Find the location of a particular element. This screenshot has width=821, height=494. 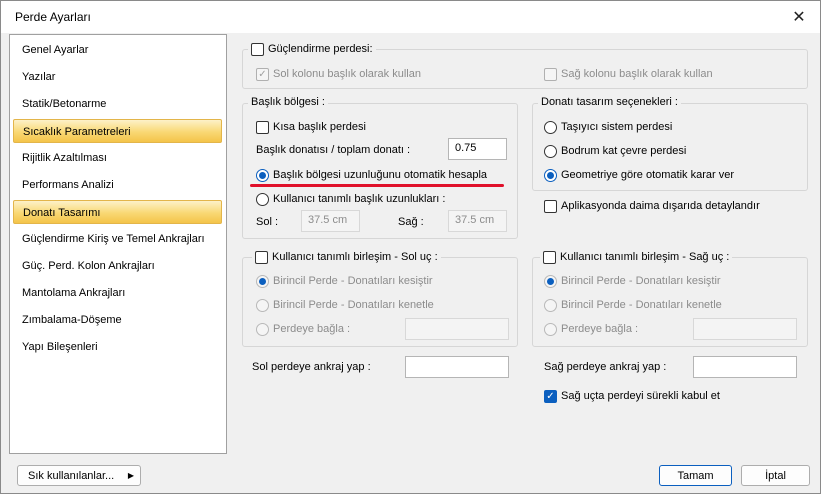

chevron-right-icon: ▶ is located at coordinates (130, 475).